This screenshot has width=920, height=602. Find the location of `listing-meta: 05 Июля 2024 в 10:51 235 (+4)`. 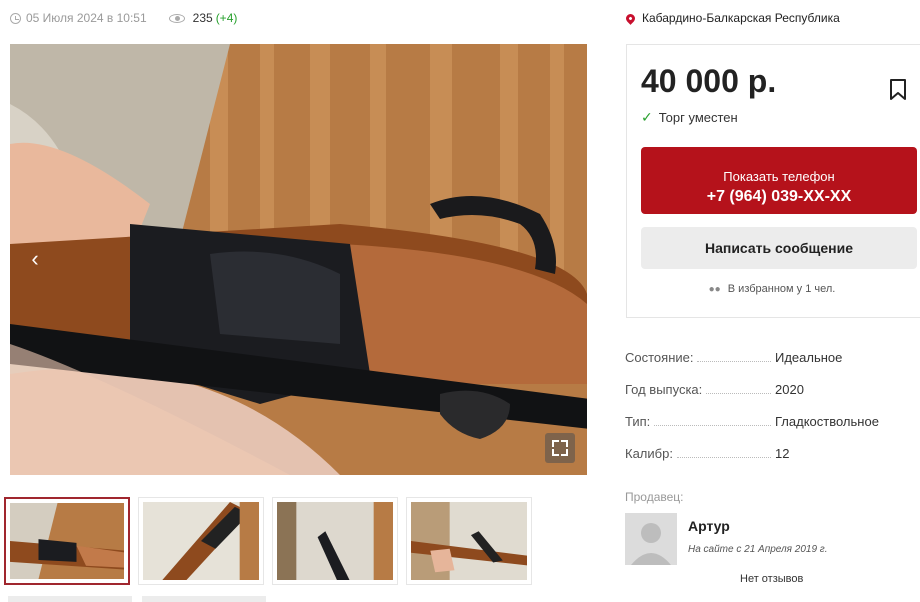

listing-meta: 05 Июля 2024 в 10:51 235 (+4) is located at coordinates (123, 18).